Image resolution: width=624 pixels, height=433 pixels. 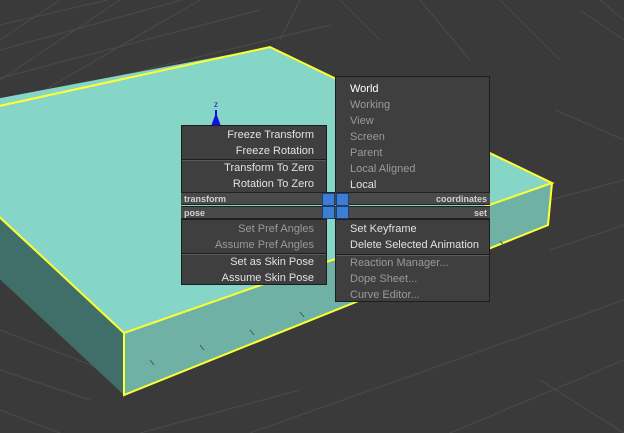 I want to click on menu-item-set-as-skin-pose: Set as Skin Pose, so click(x=272, y=262).